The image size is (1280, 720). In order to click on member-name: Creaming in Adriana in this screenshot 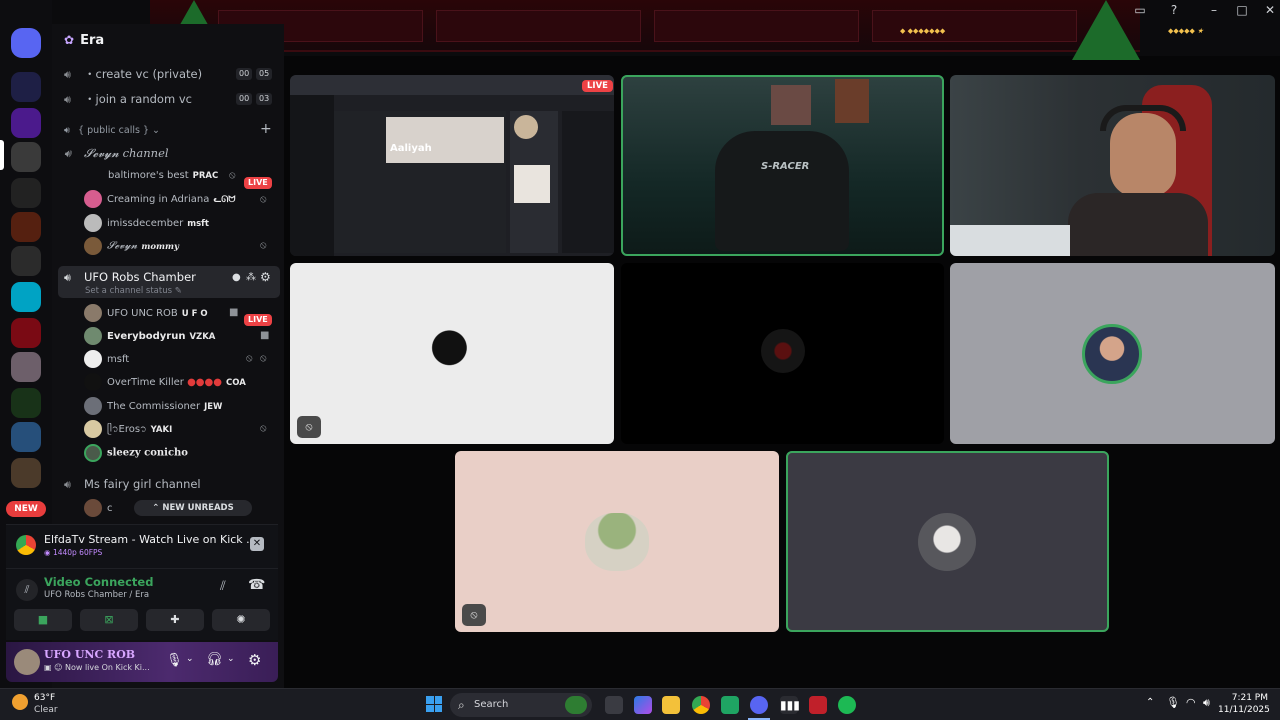, I will do `click(158, 199)`.